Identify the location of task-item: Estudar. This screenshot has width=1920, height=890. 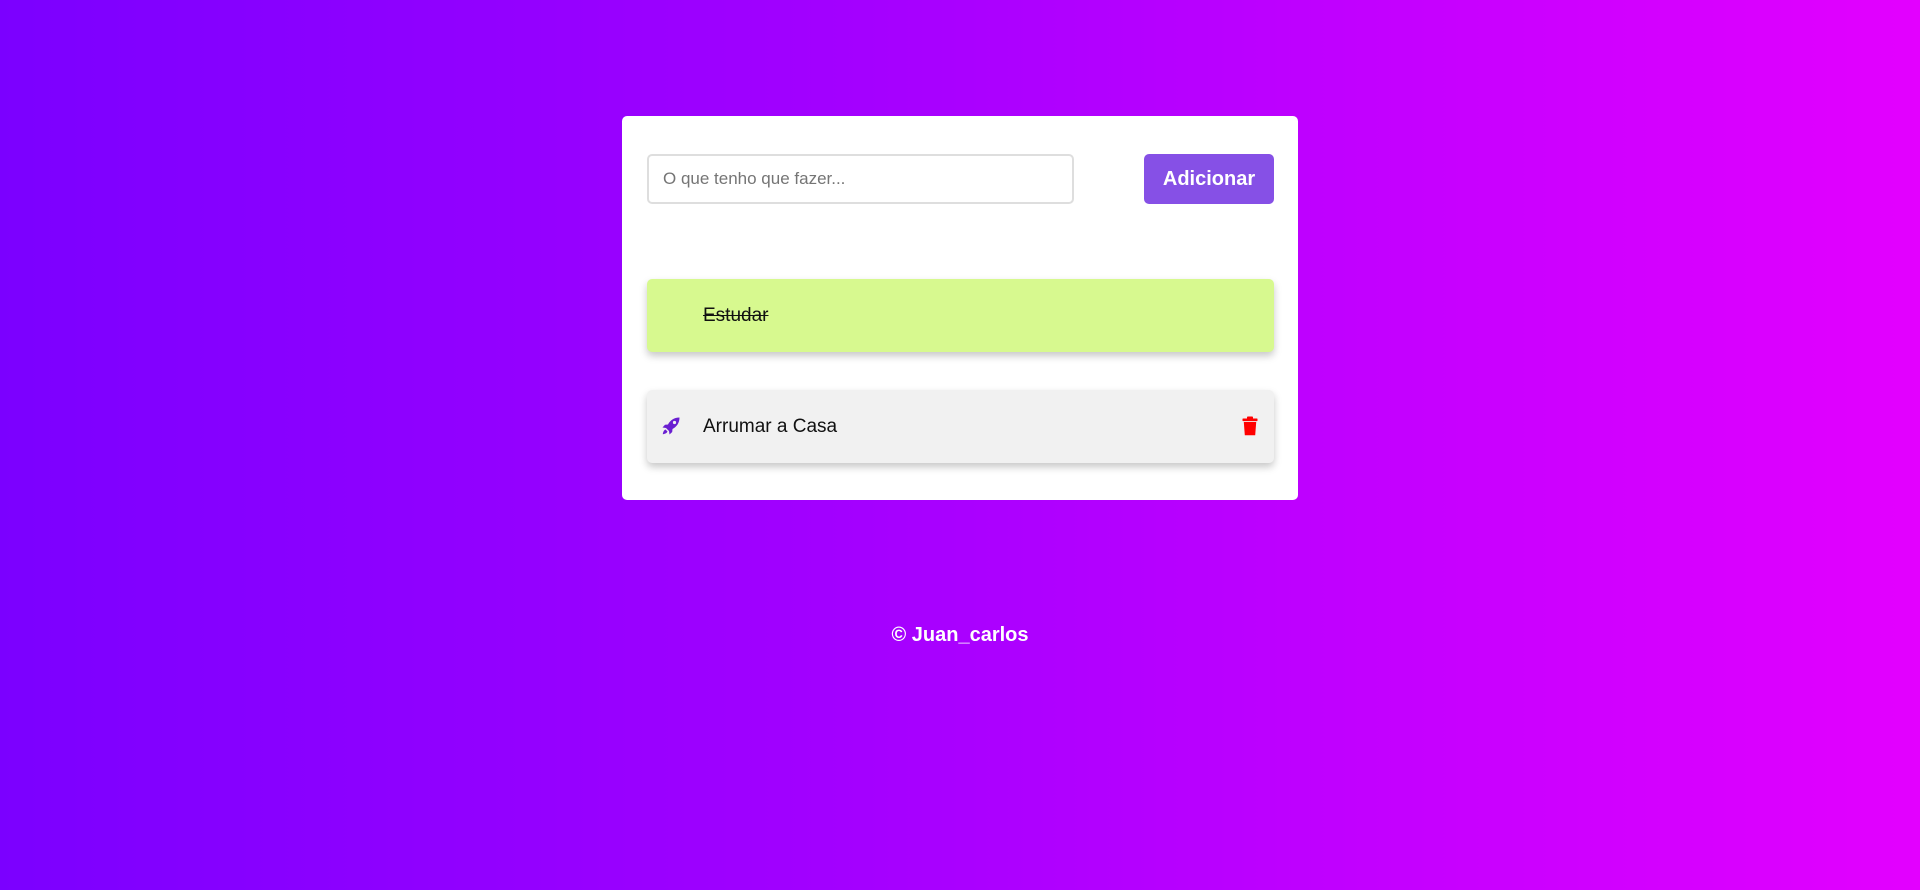
(960, 315).